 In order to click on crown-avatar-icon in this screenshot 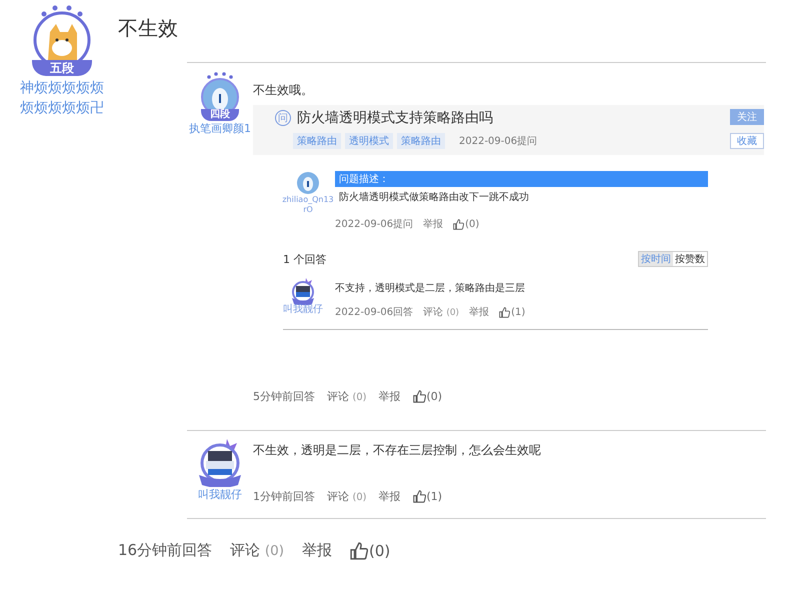, I will do `click(303, 291)`.